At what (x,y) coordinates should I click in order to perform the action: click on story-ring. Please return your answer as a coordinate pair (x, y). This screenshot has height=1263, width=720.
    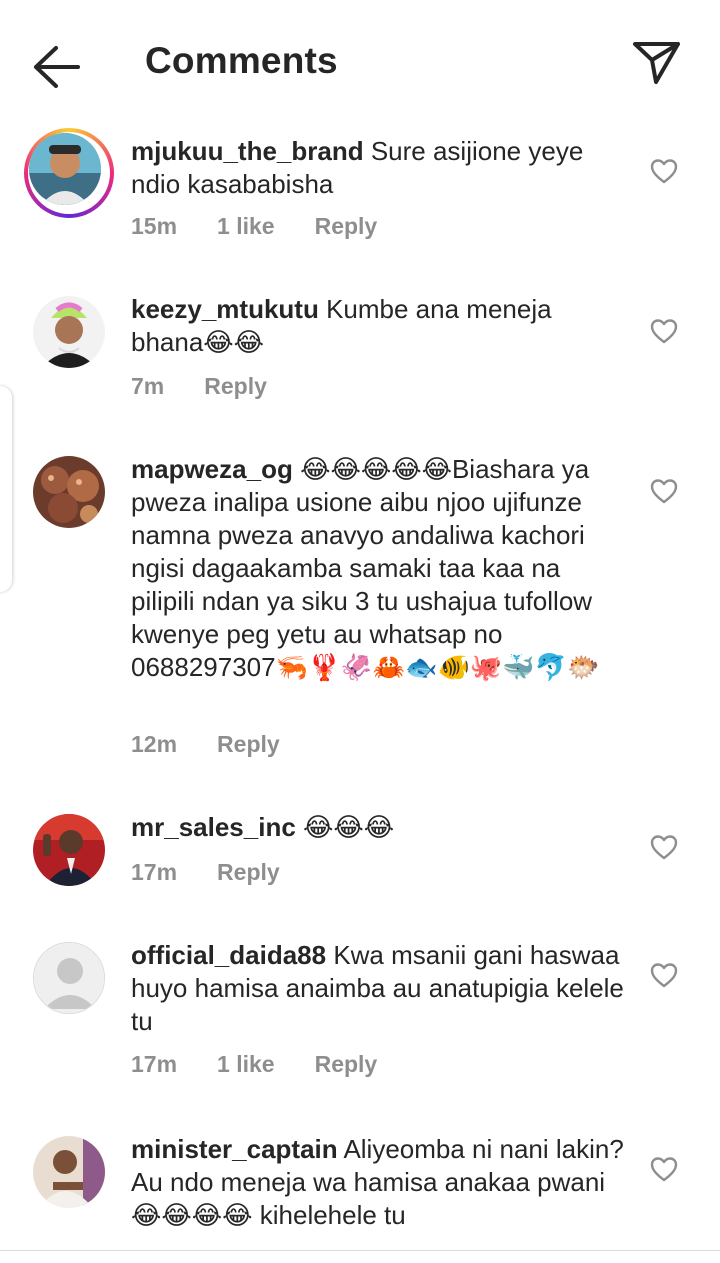
    Looking at the image, I should click on (69, 173).